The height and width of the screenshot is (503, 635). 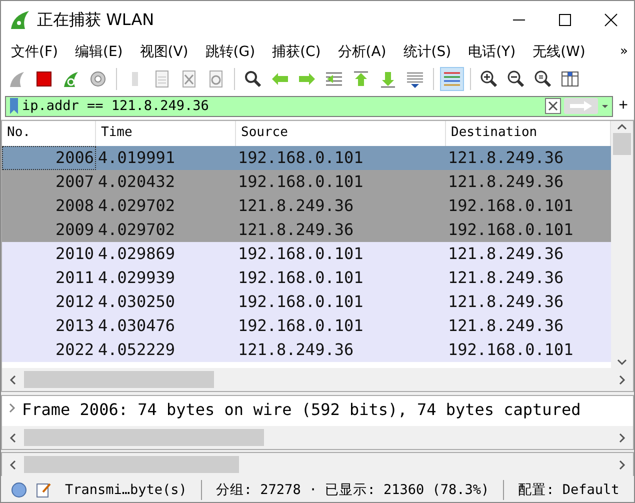 I want to click on display-filter-field: ip.addr == 121.8.249.36, so click(x=309, y=106).